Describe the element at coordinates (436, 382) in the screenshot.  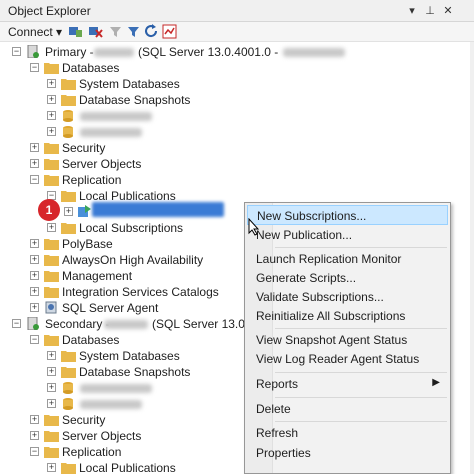
I see `submenu-arrow-icon: ▶` at that location.